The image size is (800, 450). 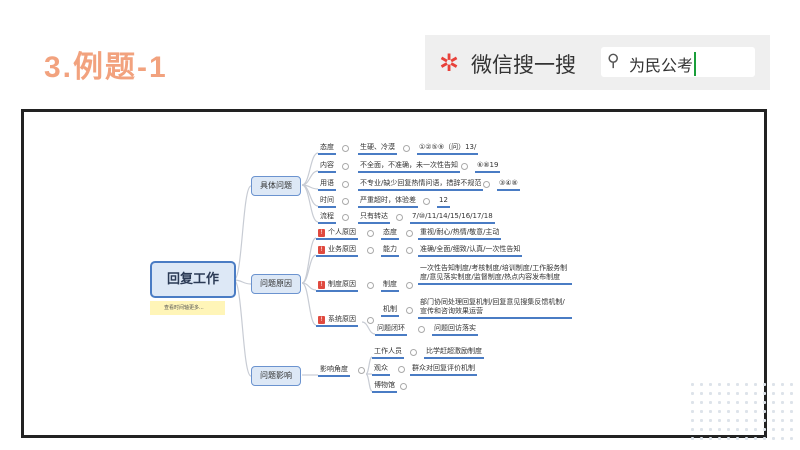 I want to click on node-label: 严重超时，体验差, so click(x=388, y=200).